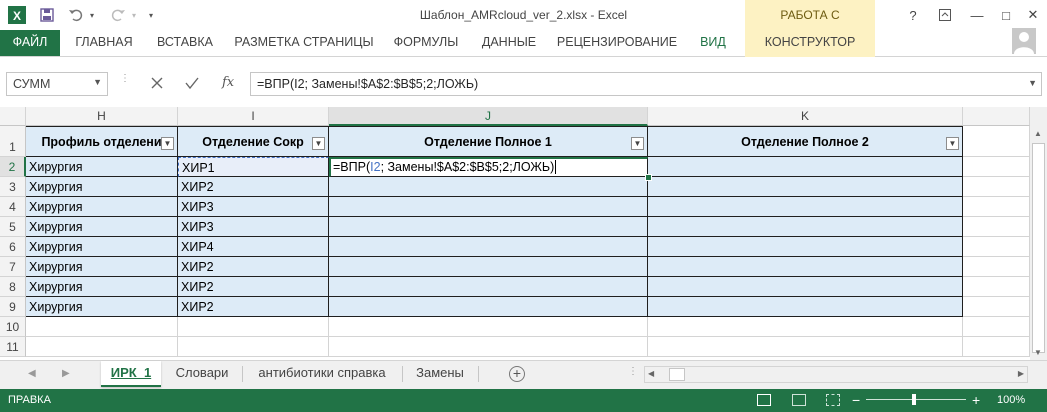 This screenshot has width=1047, height=412. I want to click on restore-button: □, so click(1006, 15).